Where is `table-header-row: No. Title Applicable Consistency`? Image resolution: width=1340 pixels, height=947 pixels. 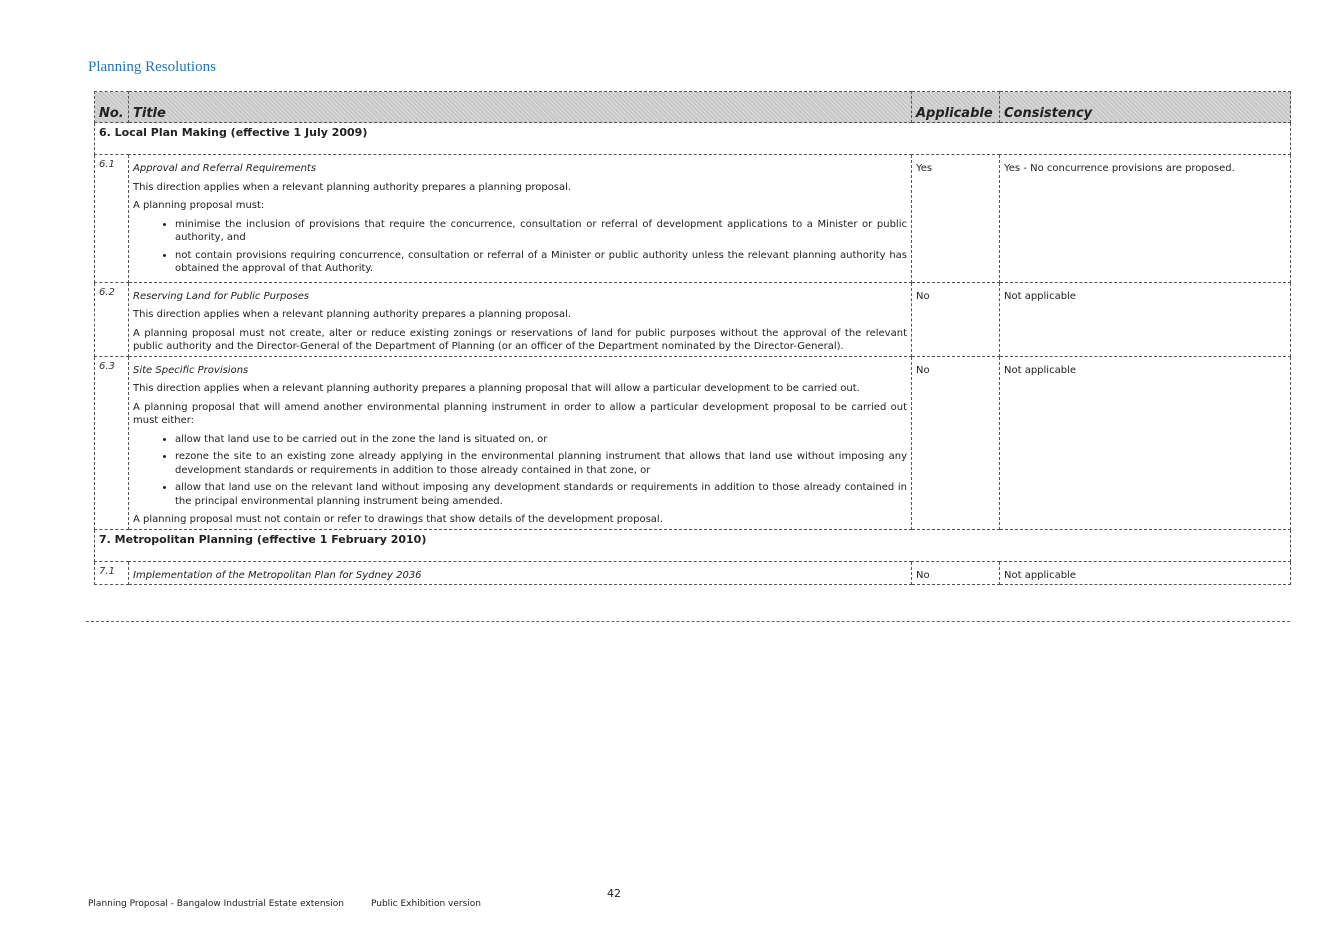 table-header-row: No. Title Applicable Consistency is located at coordinates (692, 107).